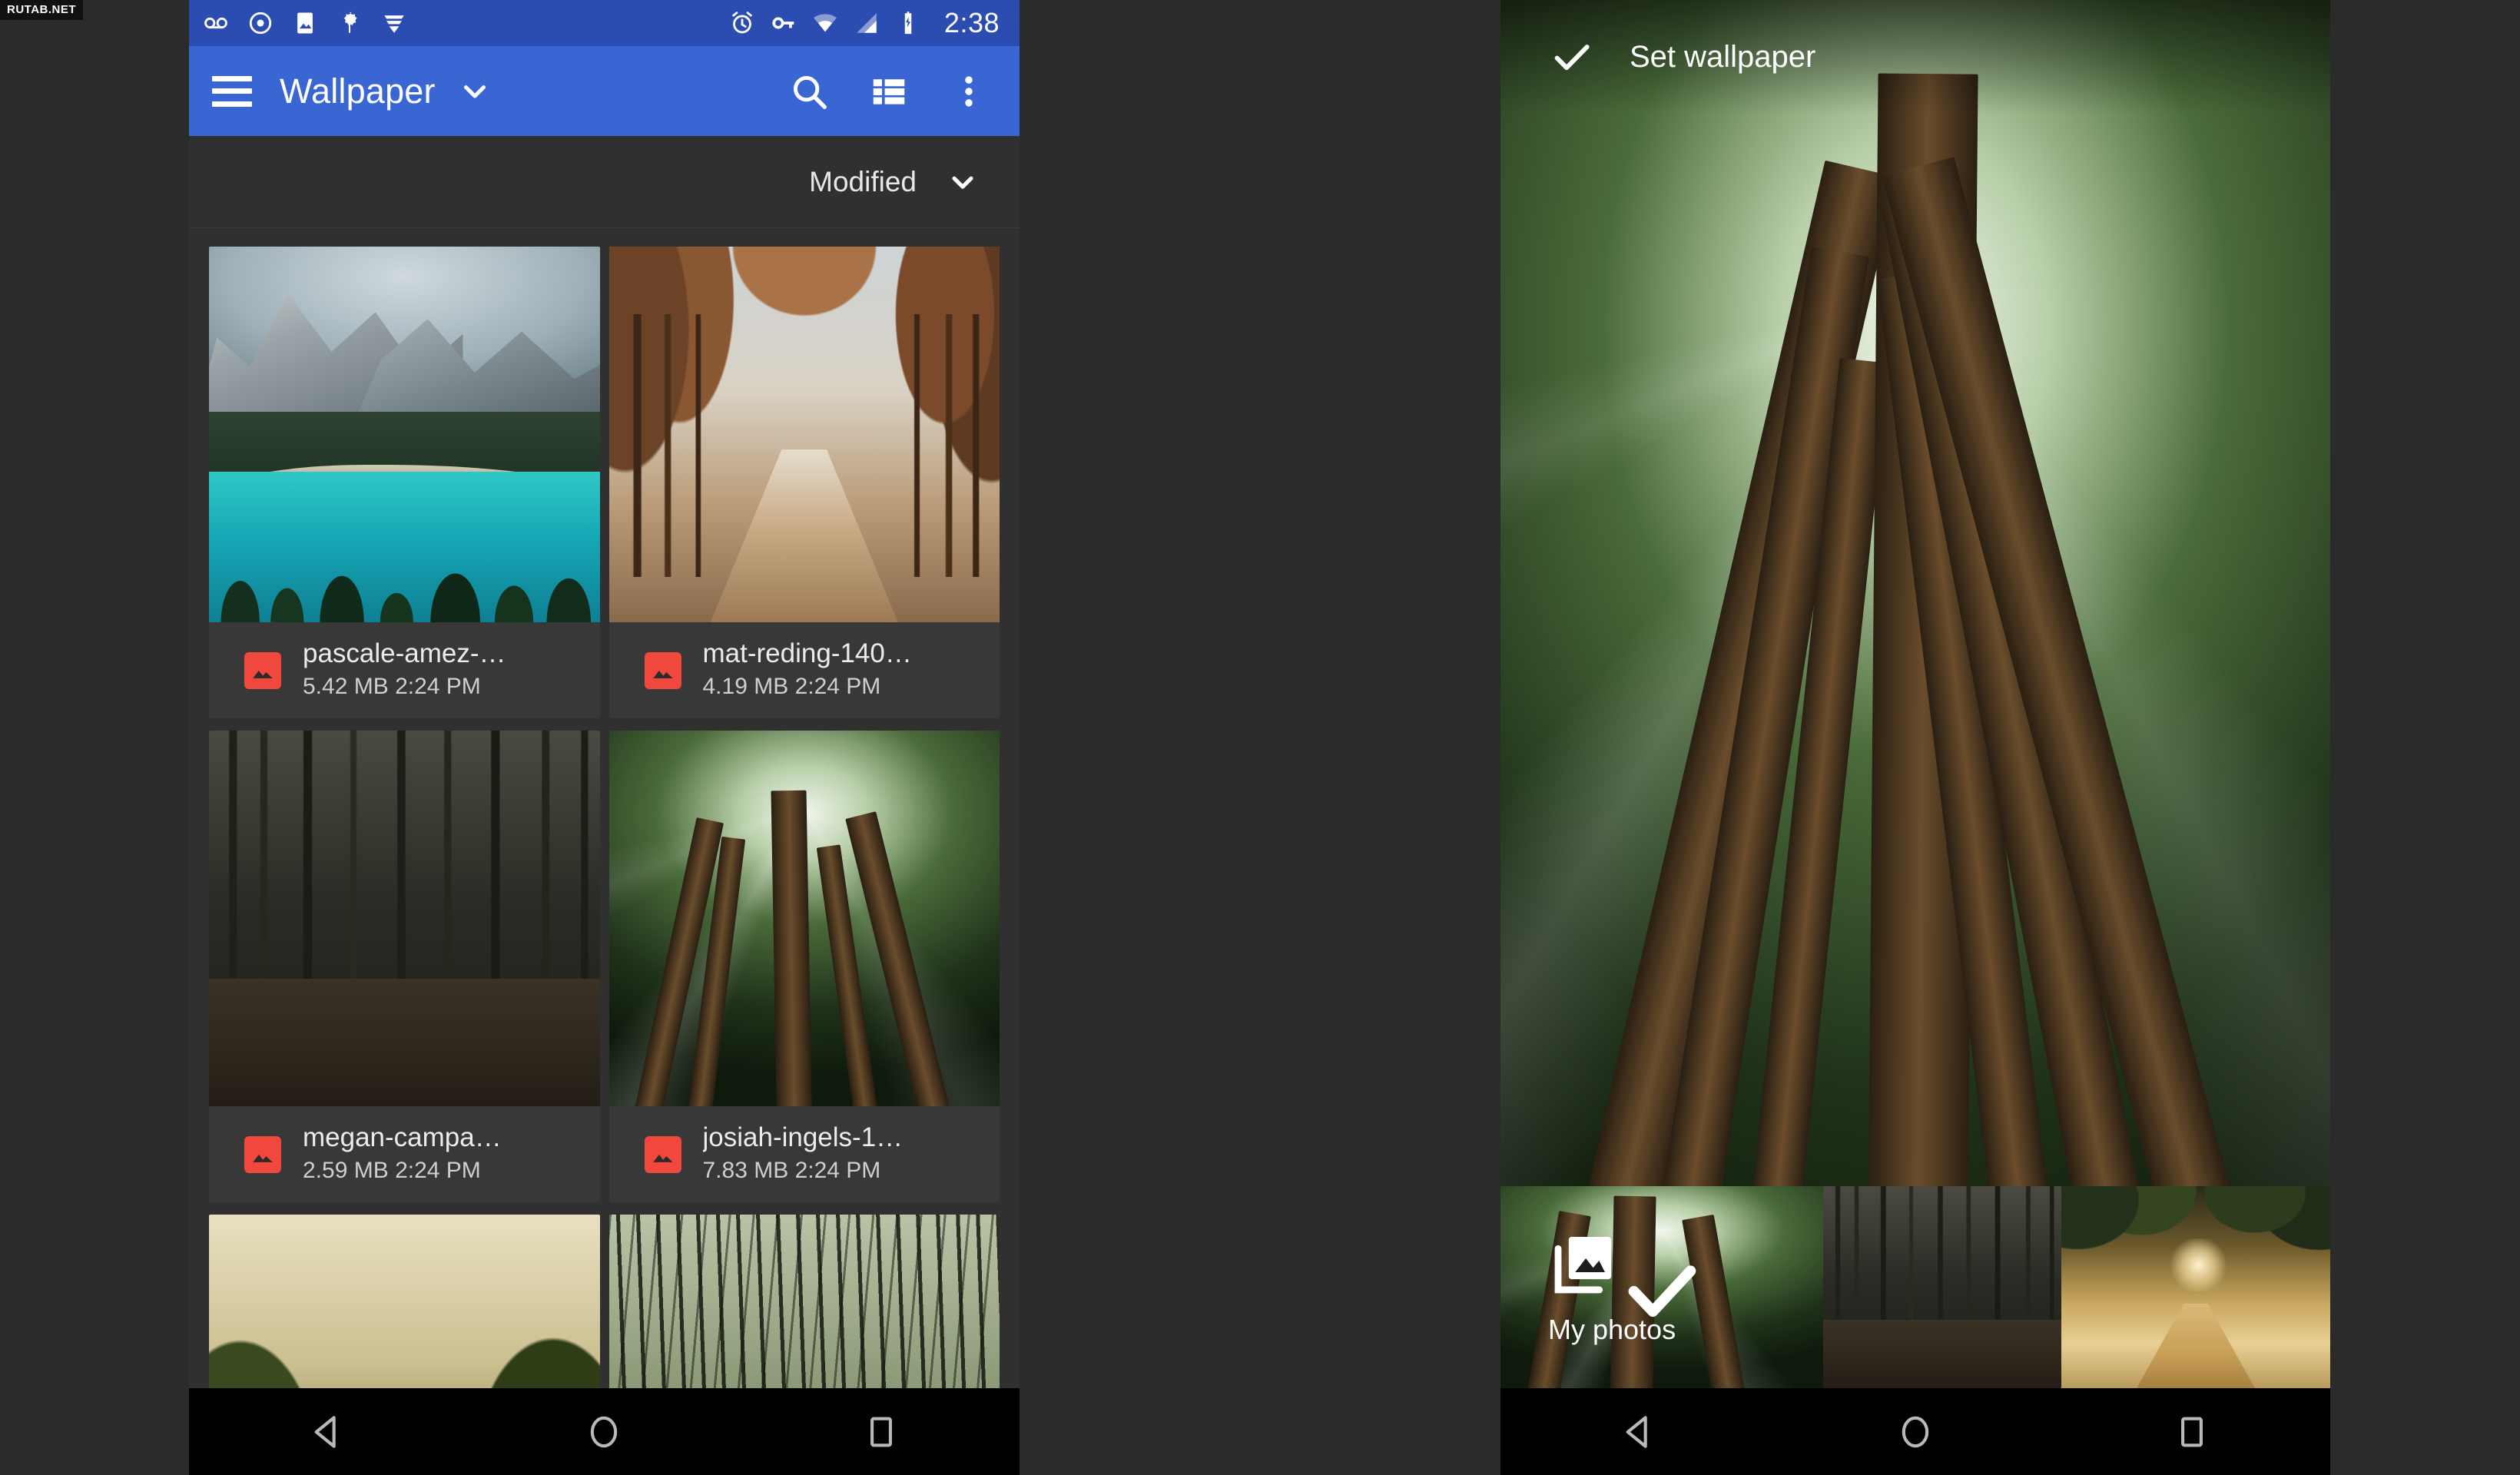  I want to click on status-bar-notification-icons, so click(305, 23).